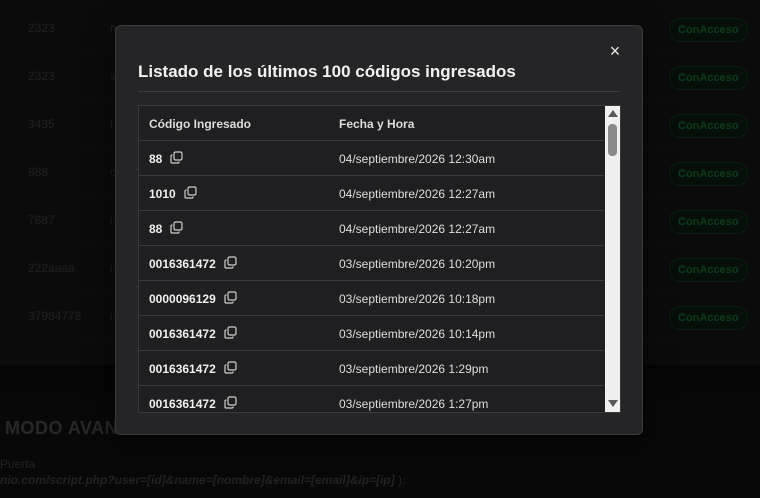  I want to click on table-row: 88 04/septiembre/2026 12:27am, so click(371, 228).